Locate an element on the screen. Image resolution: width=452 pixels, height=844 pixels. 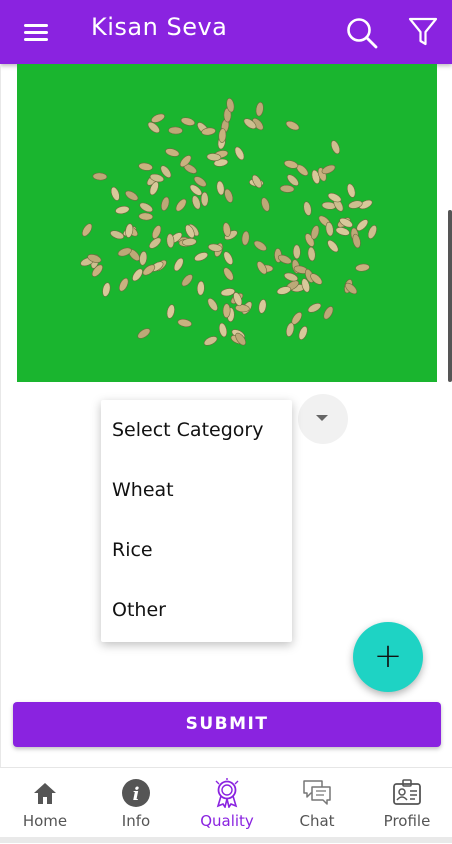
submit-button: SUBMIT is located at coordinates (227, 724).